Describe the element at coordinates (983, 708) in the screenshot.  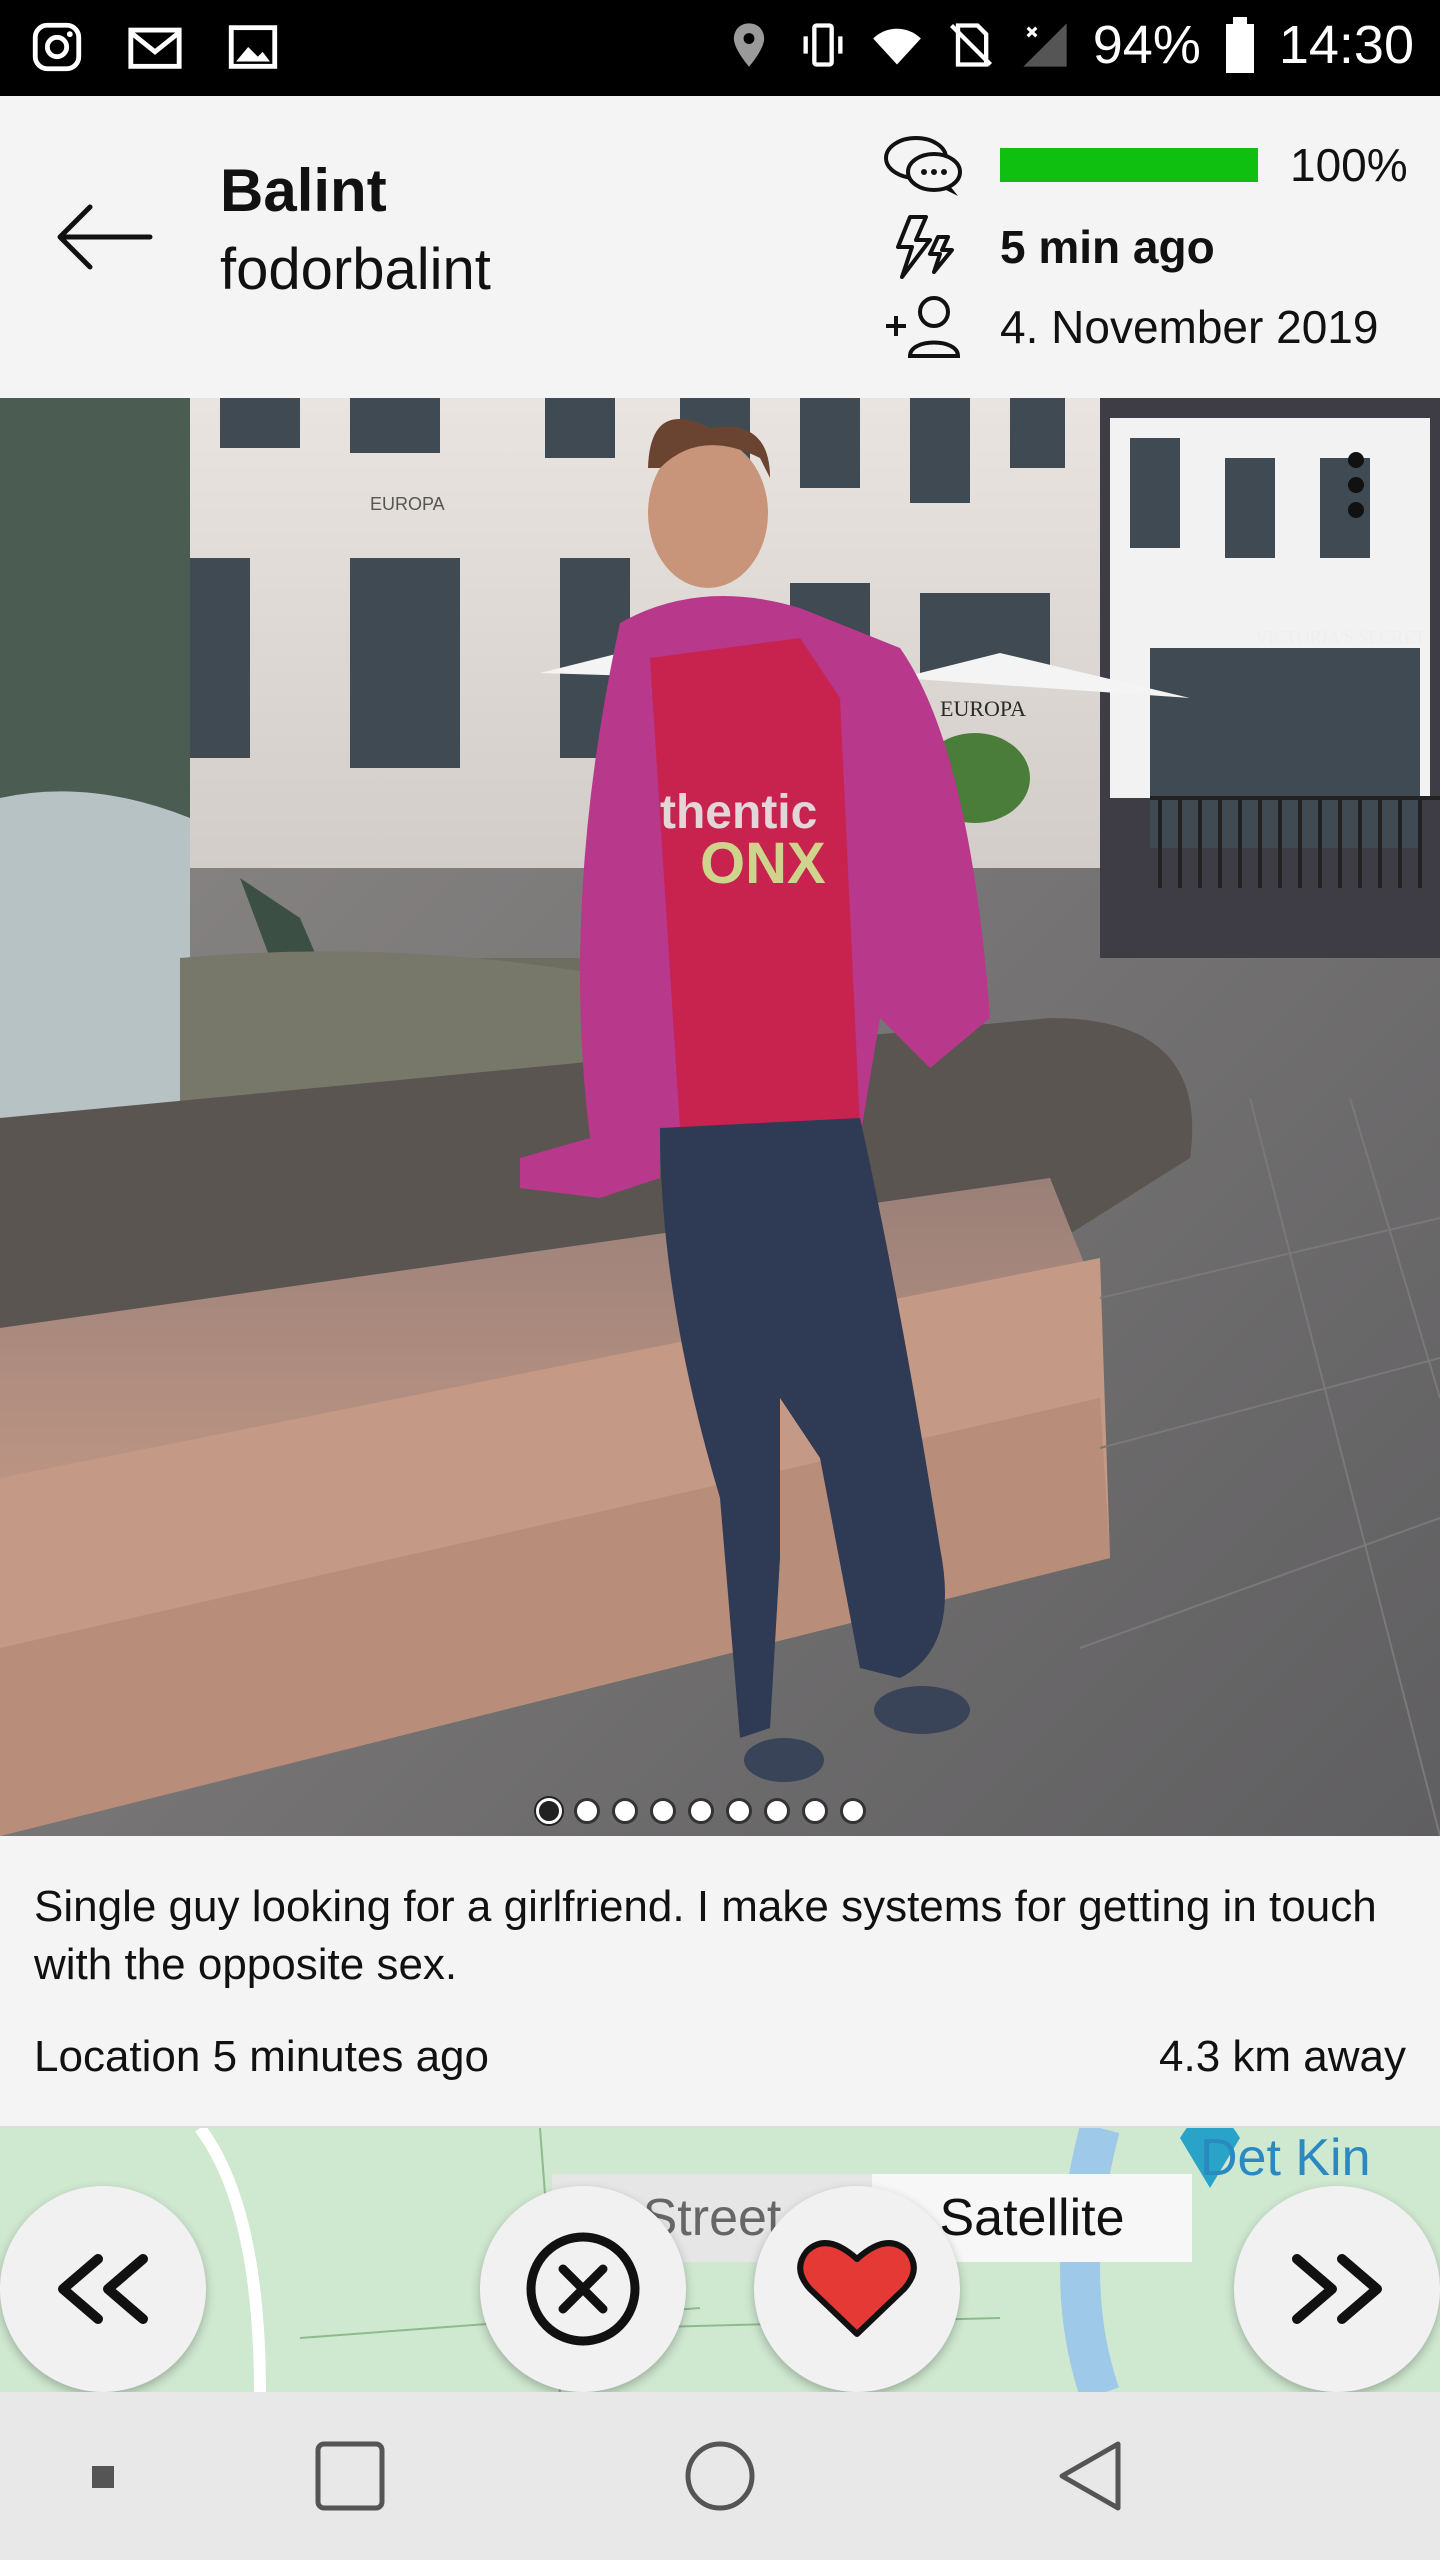
I see `sign-europa-right: EUROPA` at that location.